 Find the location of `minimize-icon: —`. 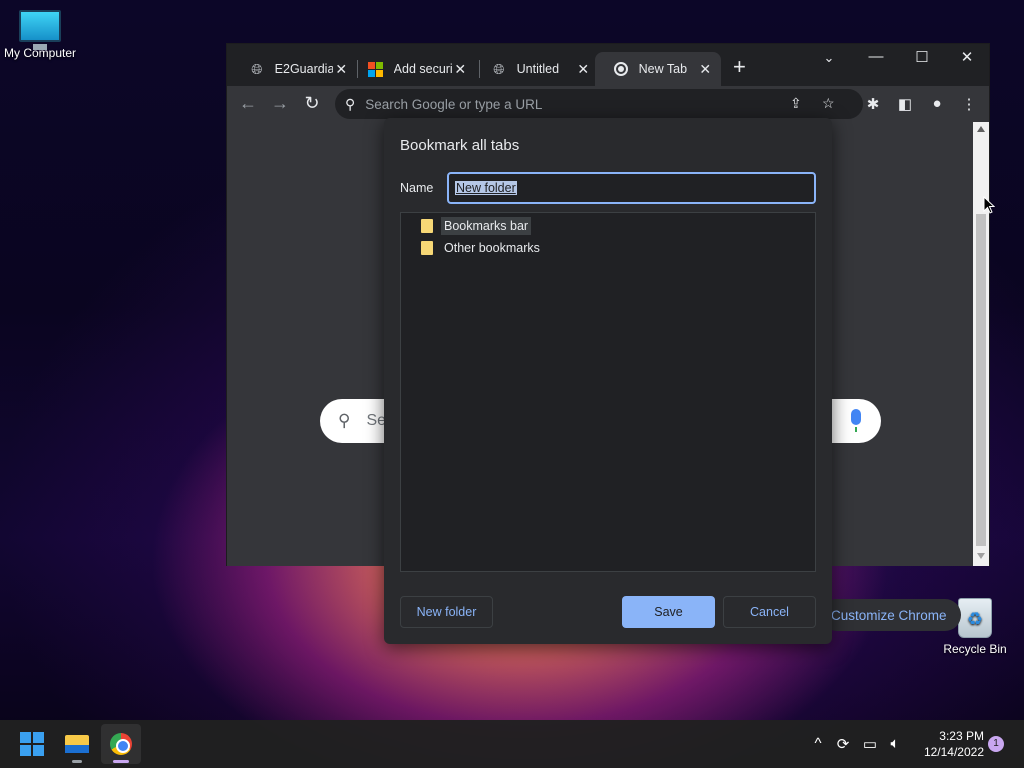

minimize-icon: — is located at coordinates (876, 56).